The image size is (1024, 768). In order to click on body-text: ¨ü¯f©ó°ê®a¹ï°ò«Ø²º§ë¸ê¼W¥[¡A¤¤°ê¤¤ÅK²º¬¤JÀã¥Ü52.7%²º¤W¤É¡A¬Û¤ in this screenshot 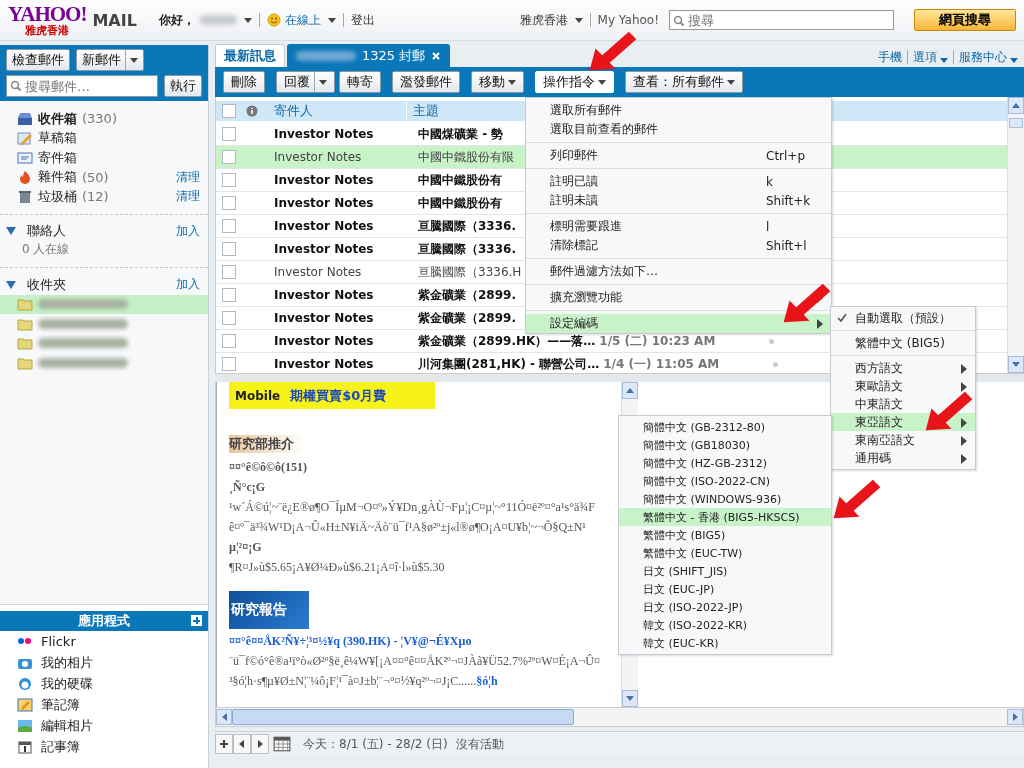, I will do `click(414, 661)`.